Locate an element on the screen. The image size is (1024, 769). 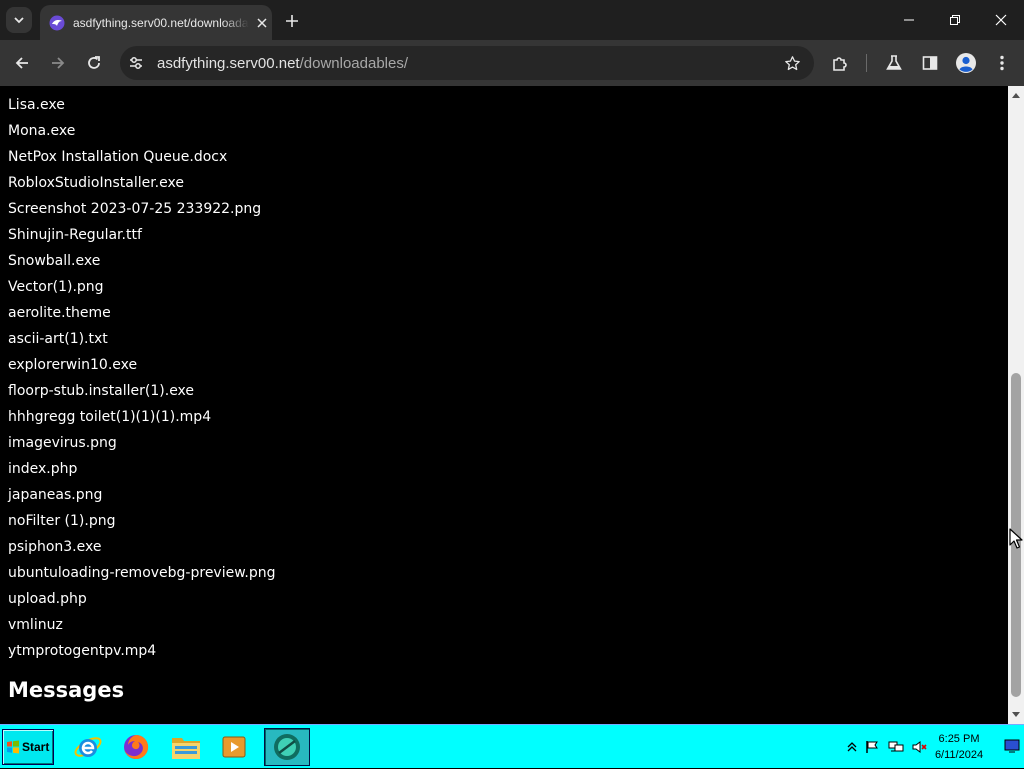
profile-button is located at coordinates (966, 63).